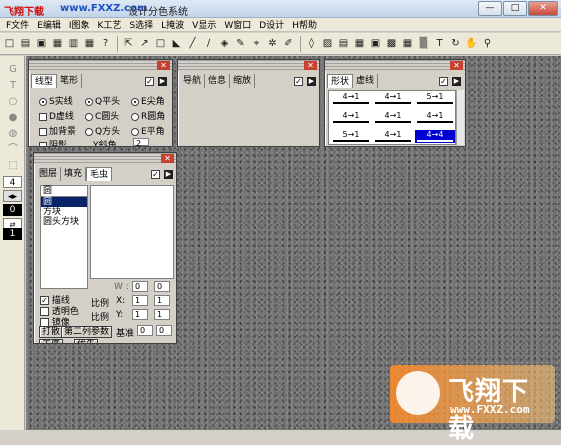 This screenshot has width=561, height=445. I want to click on menu-select: S选择, so click(143, 24).